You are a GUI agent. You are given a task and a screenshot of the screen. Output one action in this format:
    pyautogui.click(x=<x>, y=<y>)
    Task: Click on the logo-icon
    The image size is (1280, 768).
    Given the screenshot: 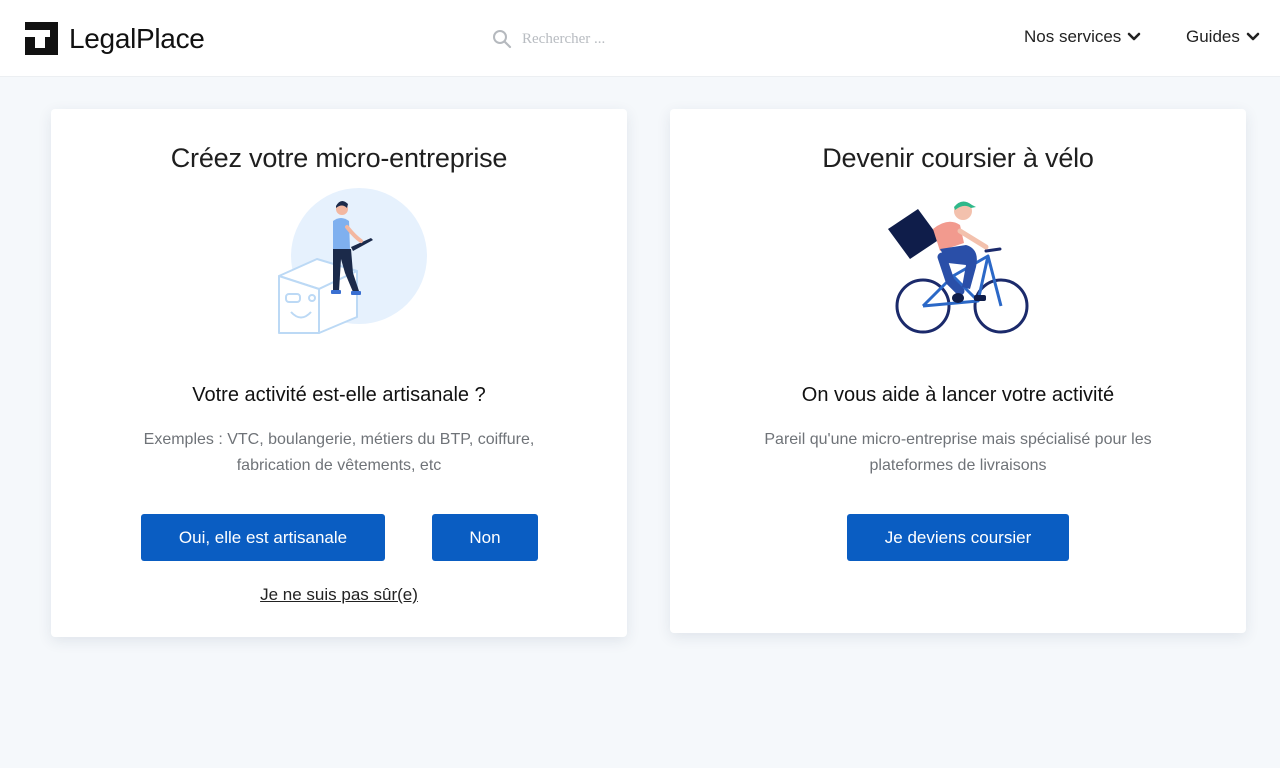 What is the action you would take?
    pyautogui.click(x=41, y=38)
    